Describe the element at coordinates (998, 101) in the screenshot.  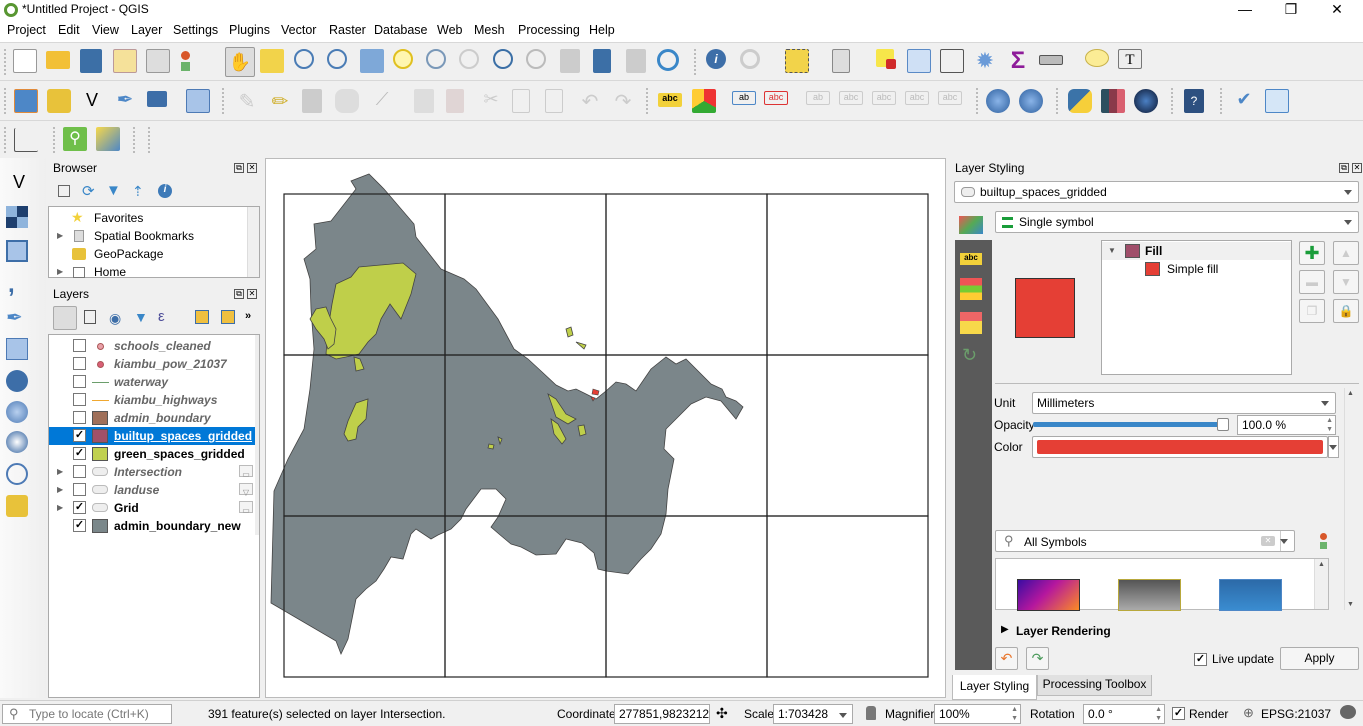
I see `metasearch-icon` at that location.